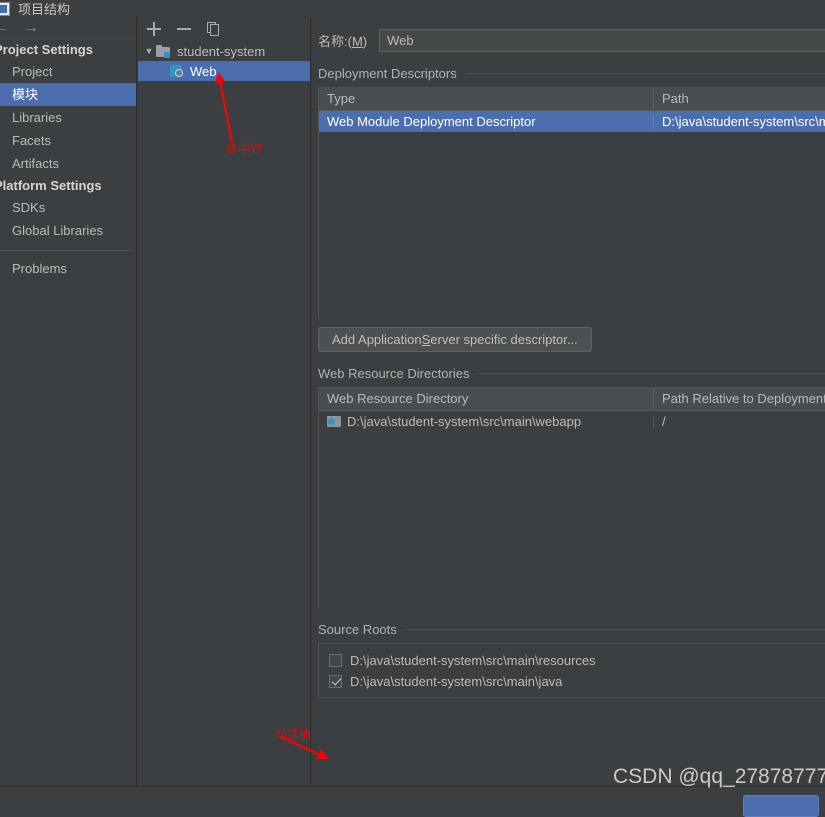 This screenshot has height=817, width=825. Describe the element at coordinates (739, 421) in the screenshot. I see `cell-relative-path: /` at that location.